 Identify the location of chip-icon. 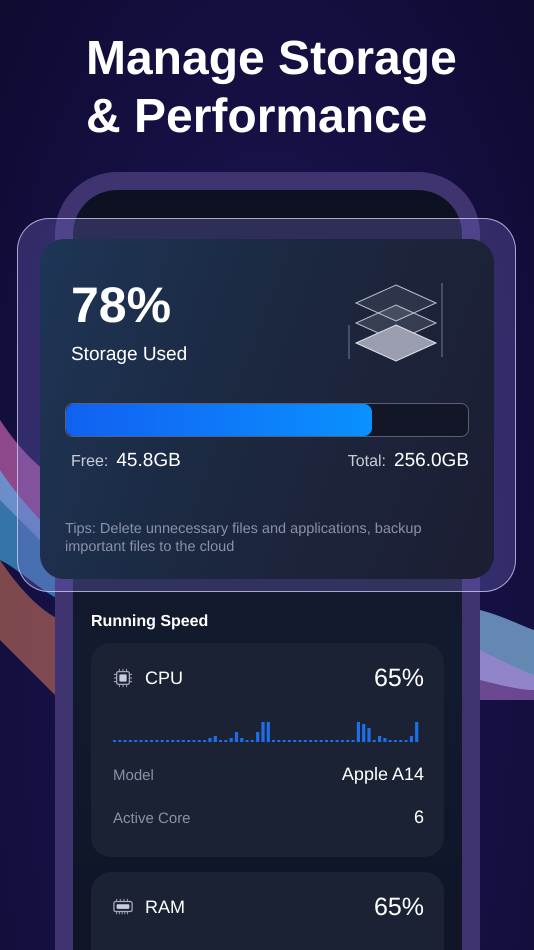
(123, 678).